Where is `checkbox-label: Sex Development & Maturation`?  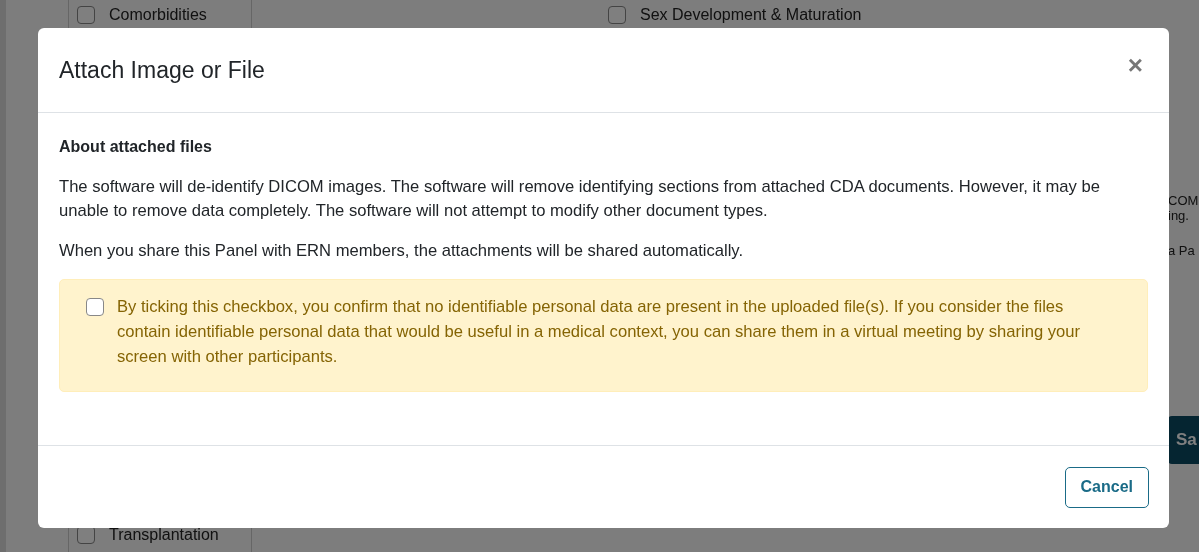
checkbox-label: Sex Development & Maturation is located at coordinates (751, 15).